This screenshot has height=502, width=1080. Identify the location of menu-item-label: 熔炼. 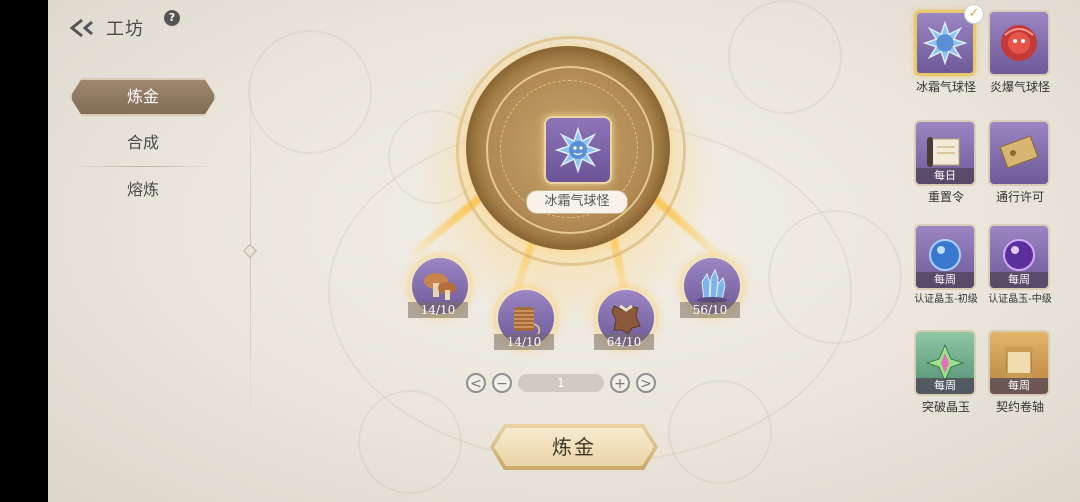
(142, 189).